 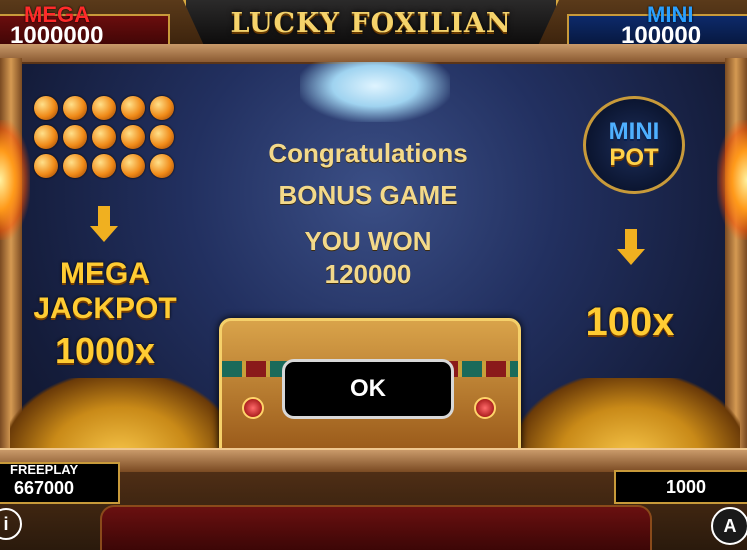 I want to click on bet-value: 1000, so click(x=686, y=487).